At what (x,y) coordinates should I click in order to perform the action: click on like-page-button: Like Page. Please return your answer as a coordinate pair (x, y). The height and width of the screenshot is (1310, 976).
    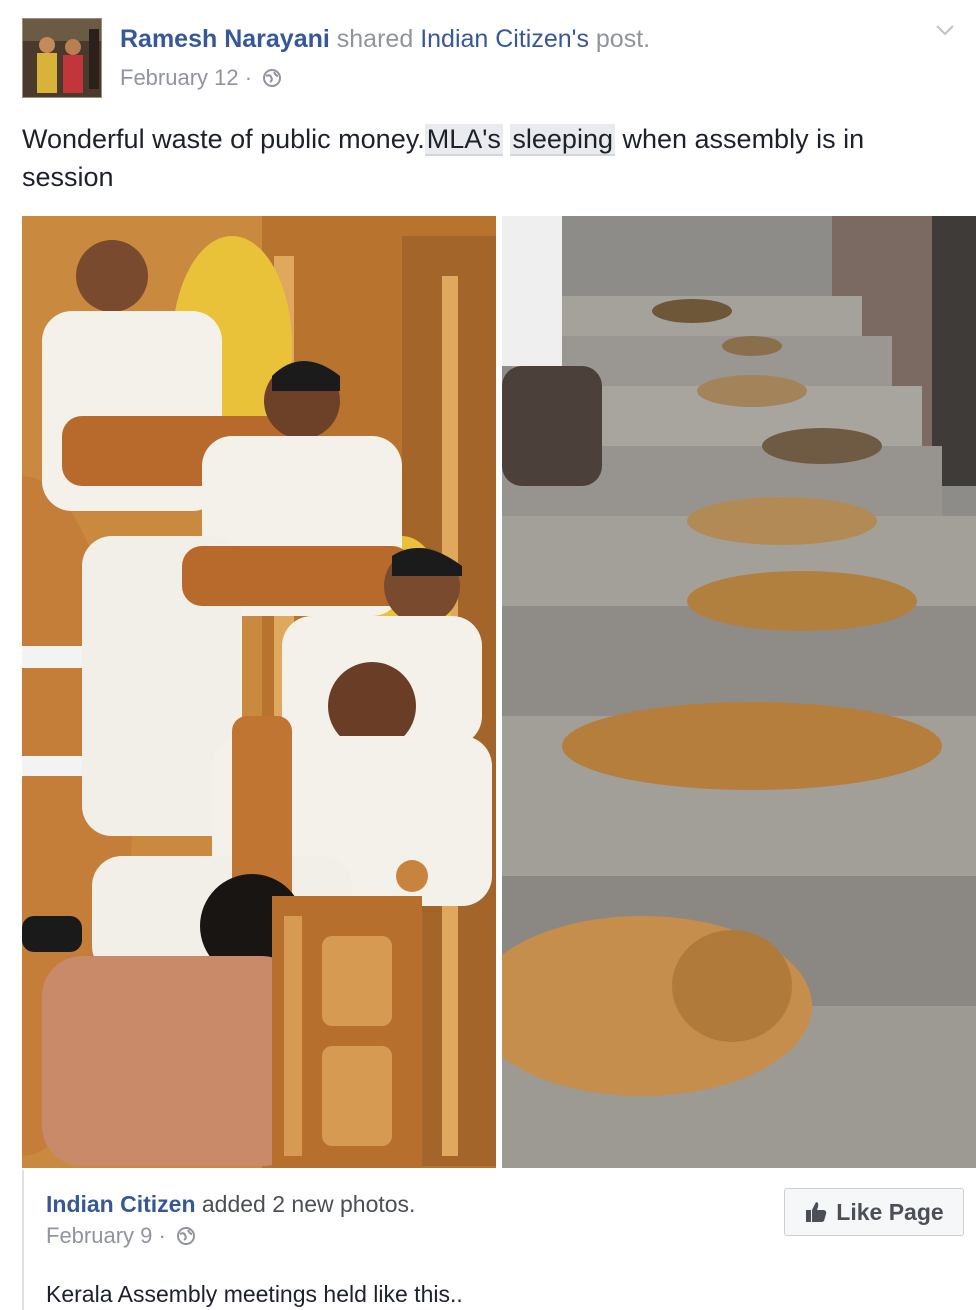
    Looking at the image, I should click on (874, 1212).